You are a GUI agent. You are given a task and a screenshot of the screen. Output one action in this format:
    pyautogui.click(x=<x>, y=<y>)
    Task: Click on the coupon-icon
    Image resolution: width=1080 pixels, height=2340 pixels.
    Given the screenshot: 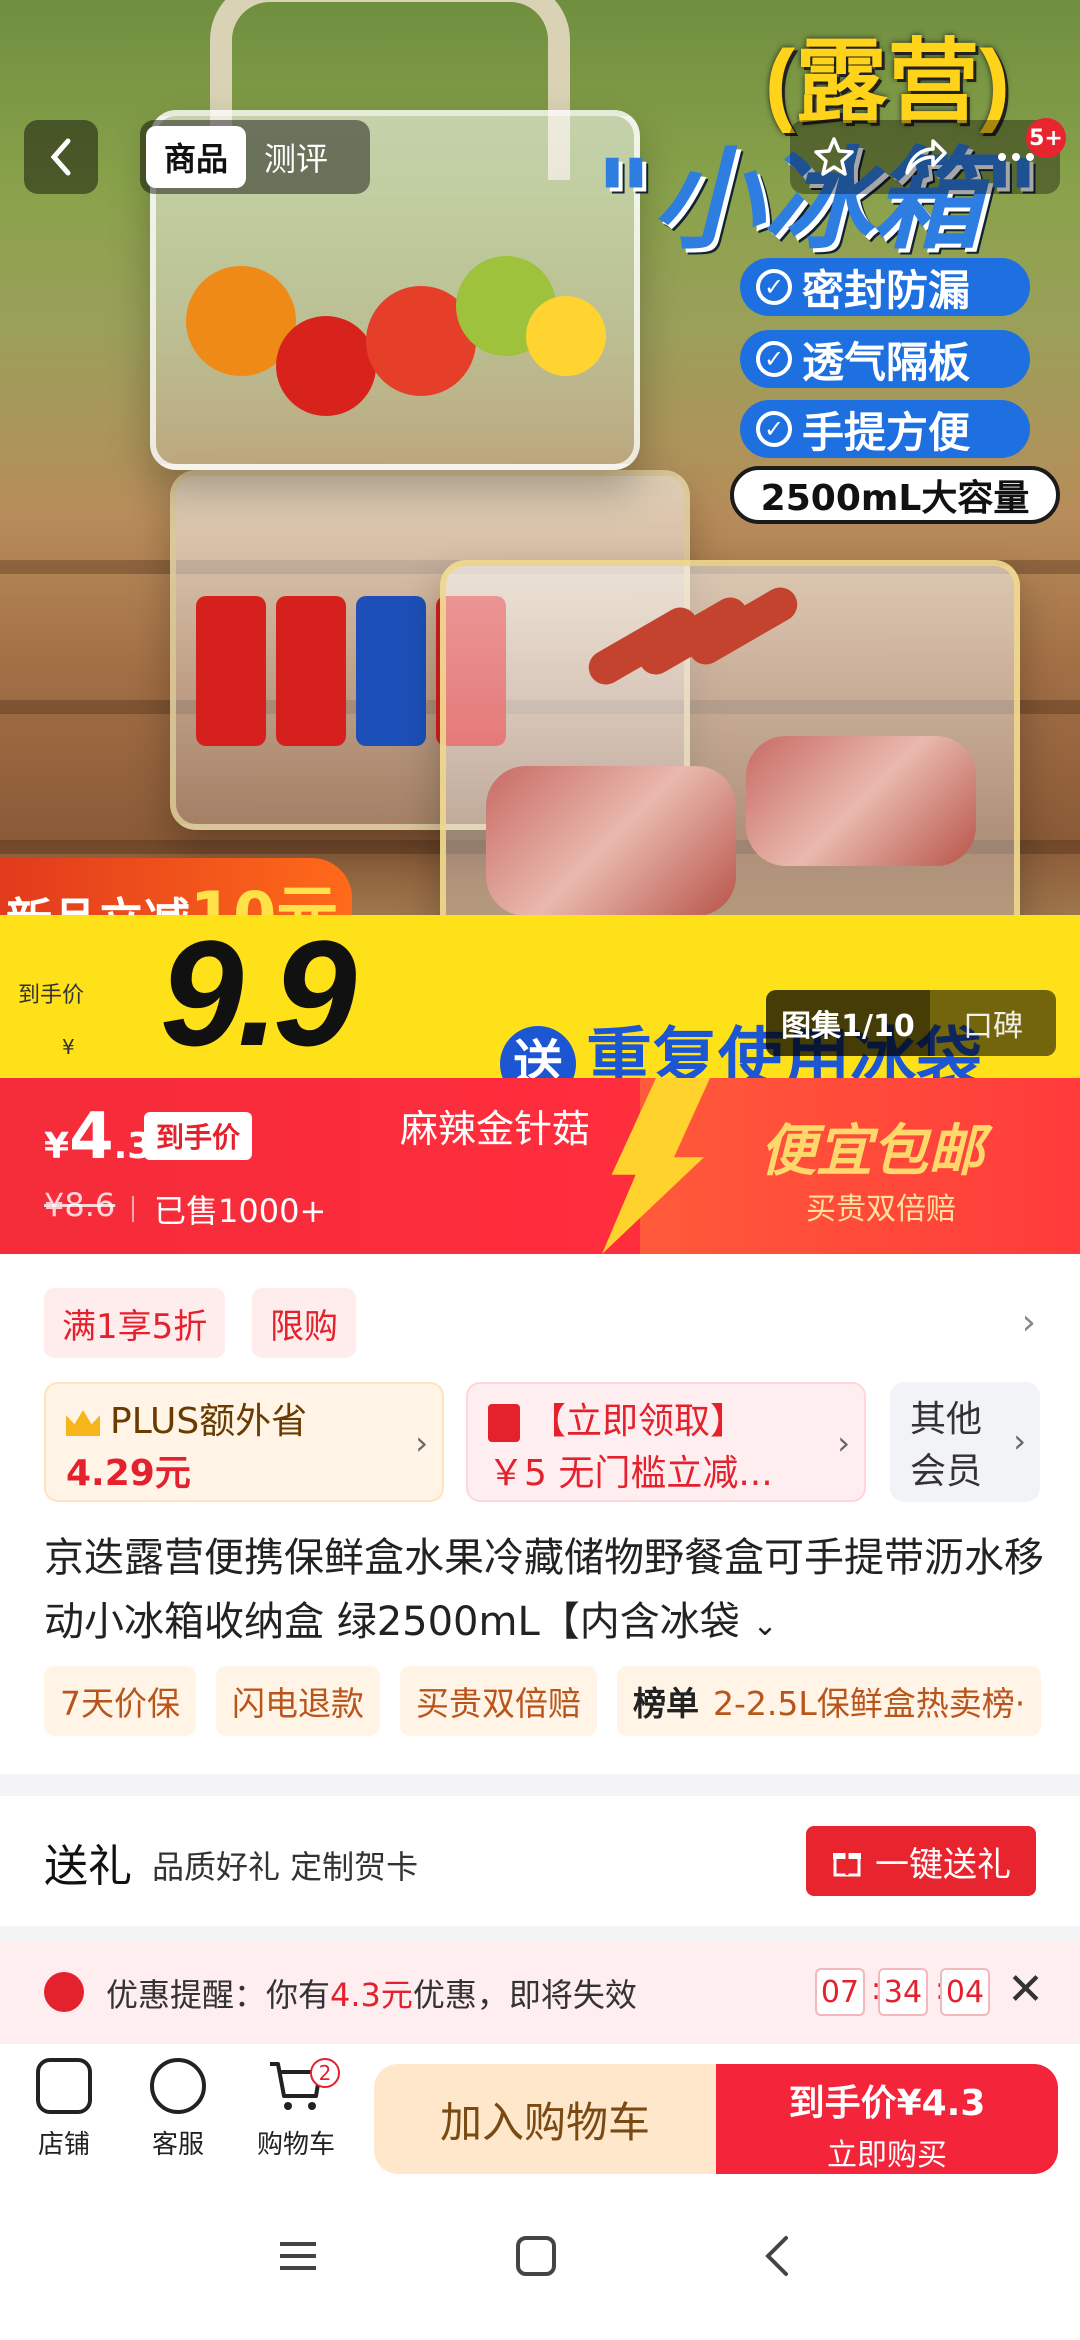 What is the action you would take?
    pyautogui.click(x=504, y=1423)
    